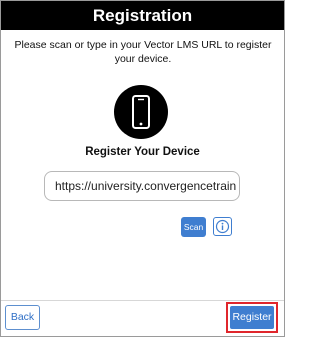 The image size is (320, 337). I want to click on page-title: Registration, so click(142, 15).